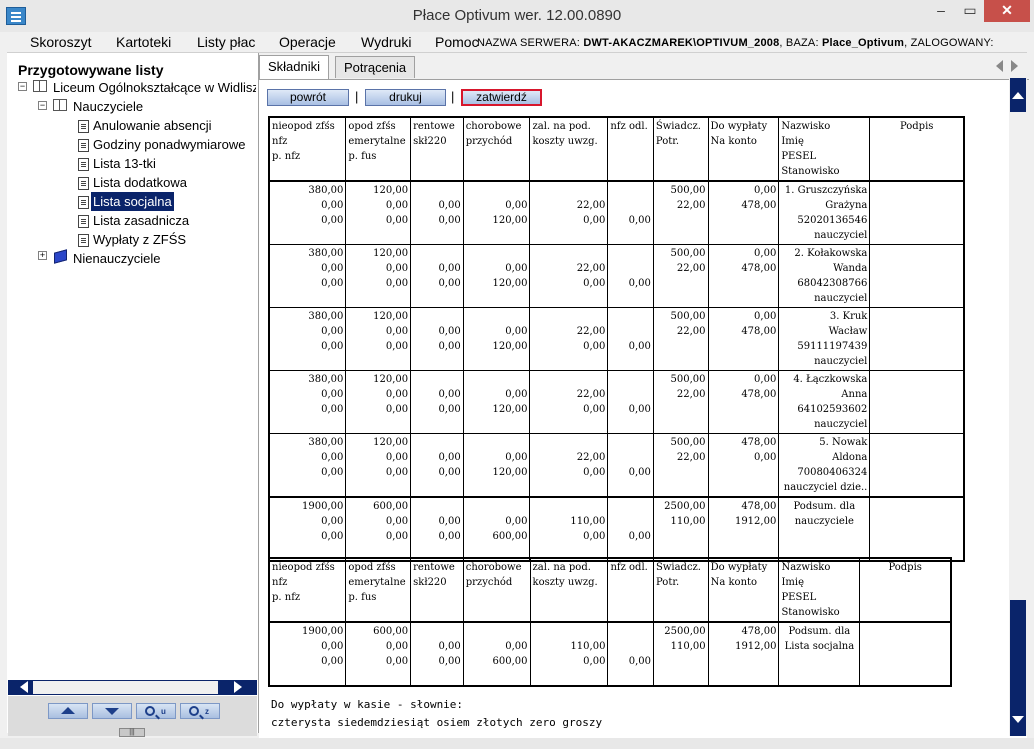  Describe the element at coordinates (831, 253) in the screenshot. I see `cell-value: 2. Kołakowska` at that location.